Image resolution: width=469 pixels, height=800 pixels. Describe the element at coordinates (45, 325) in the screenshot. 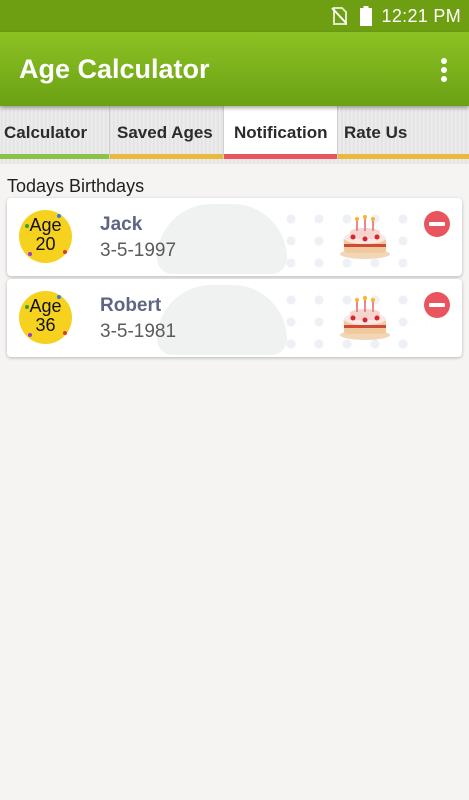

I see `age-value: 36` at that location.